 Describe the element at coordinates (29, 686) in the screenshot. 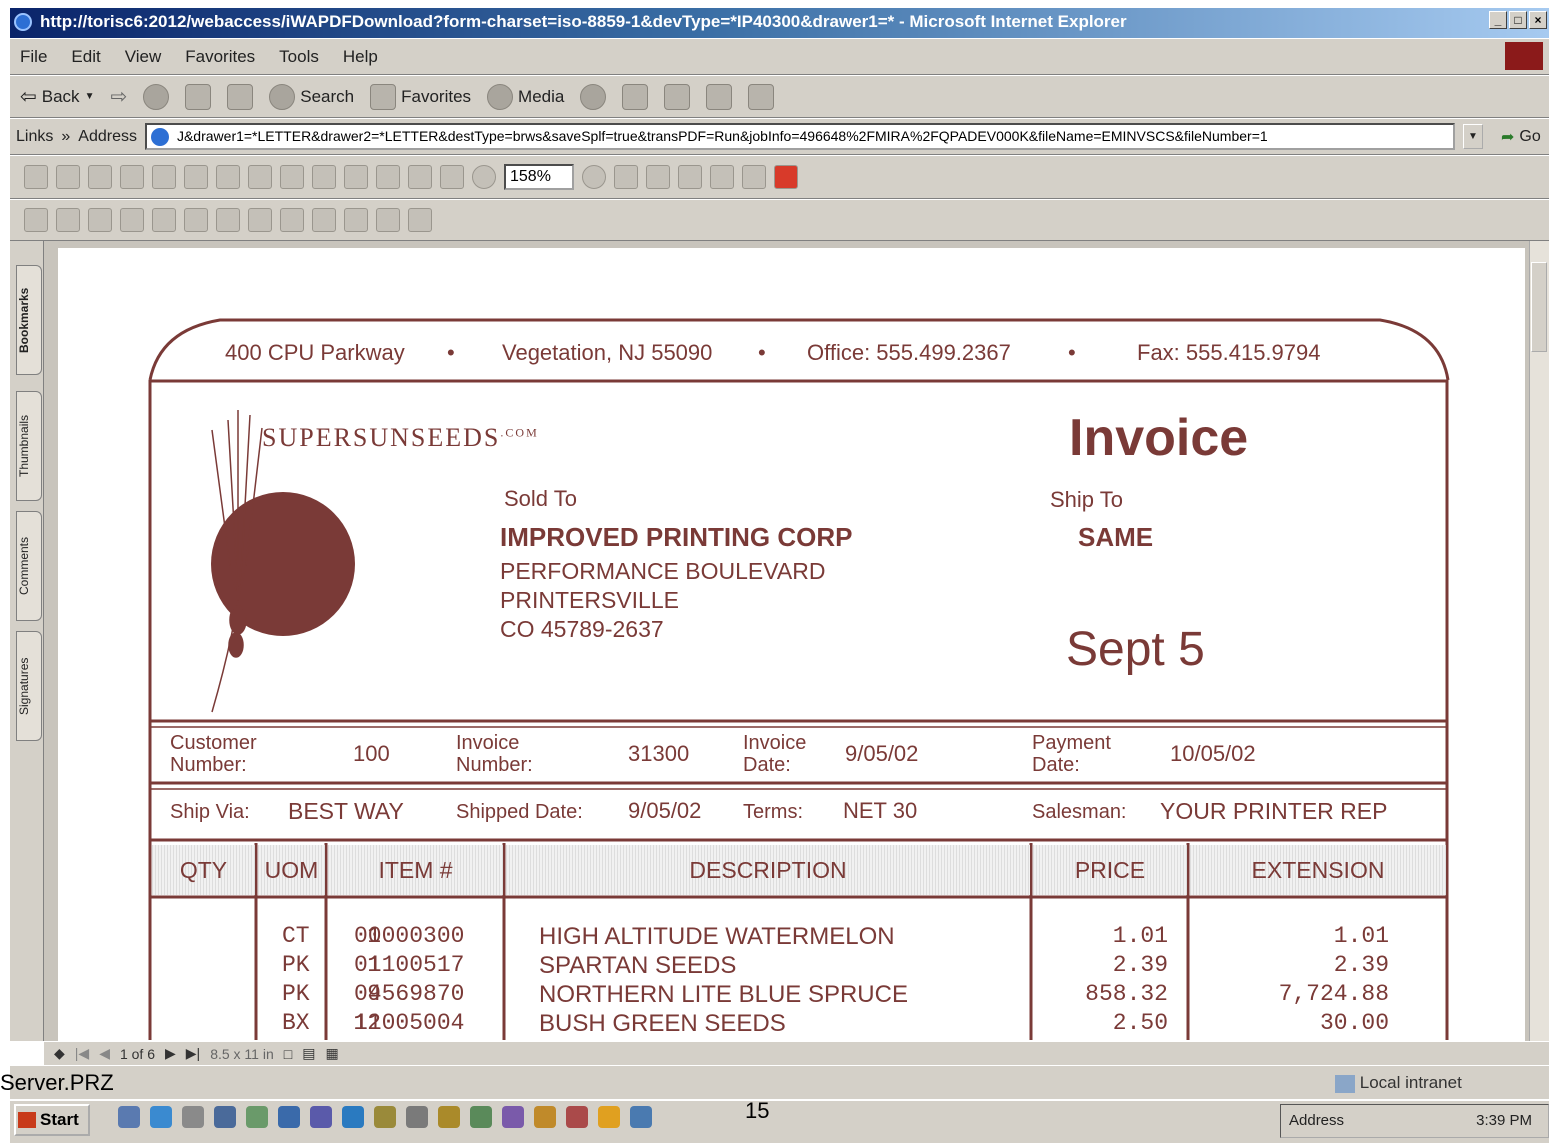

I see `tab-signatures: Signatures` at that location.